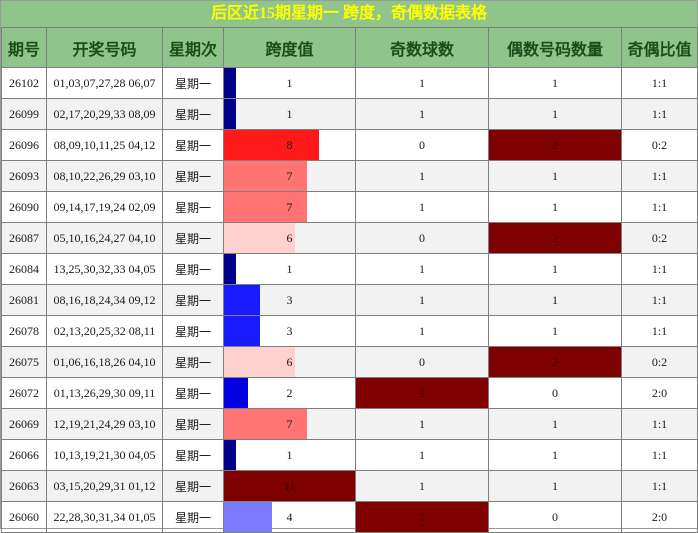 The image size is (698, 533). I want to click on span-cell-value: 8, so click(289, 144).